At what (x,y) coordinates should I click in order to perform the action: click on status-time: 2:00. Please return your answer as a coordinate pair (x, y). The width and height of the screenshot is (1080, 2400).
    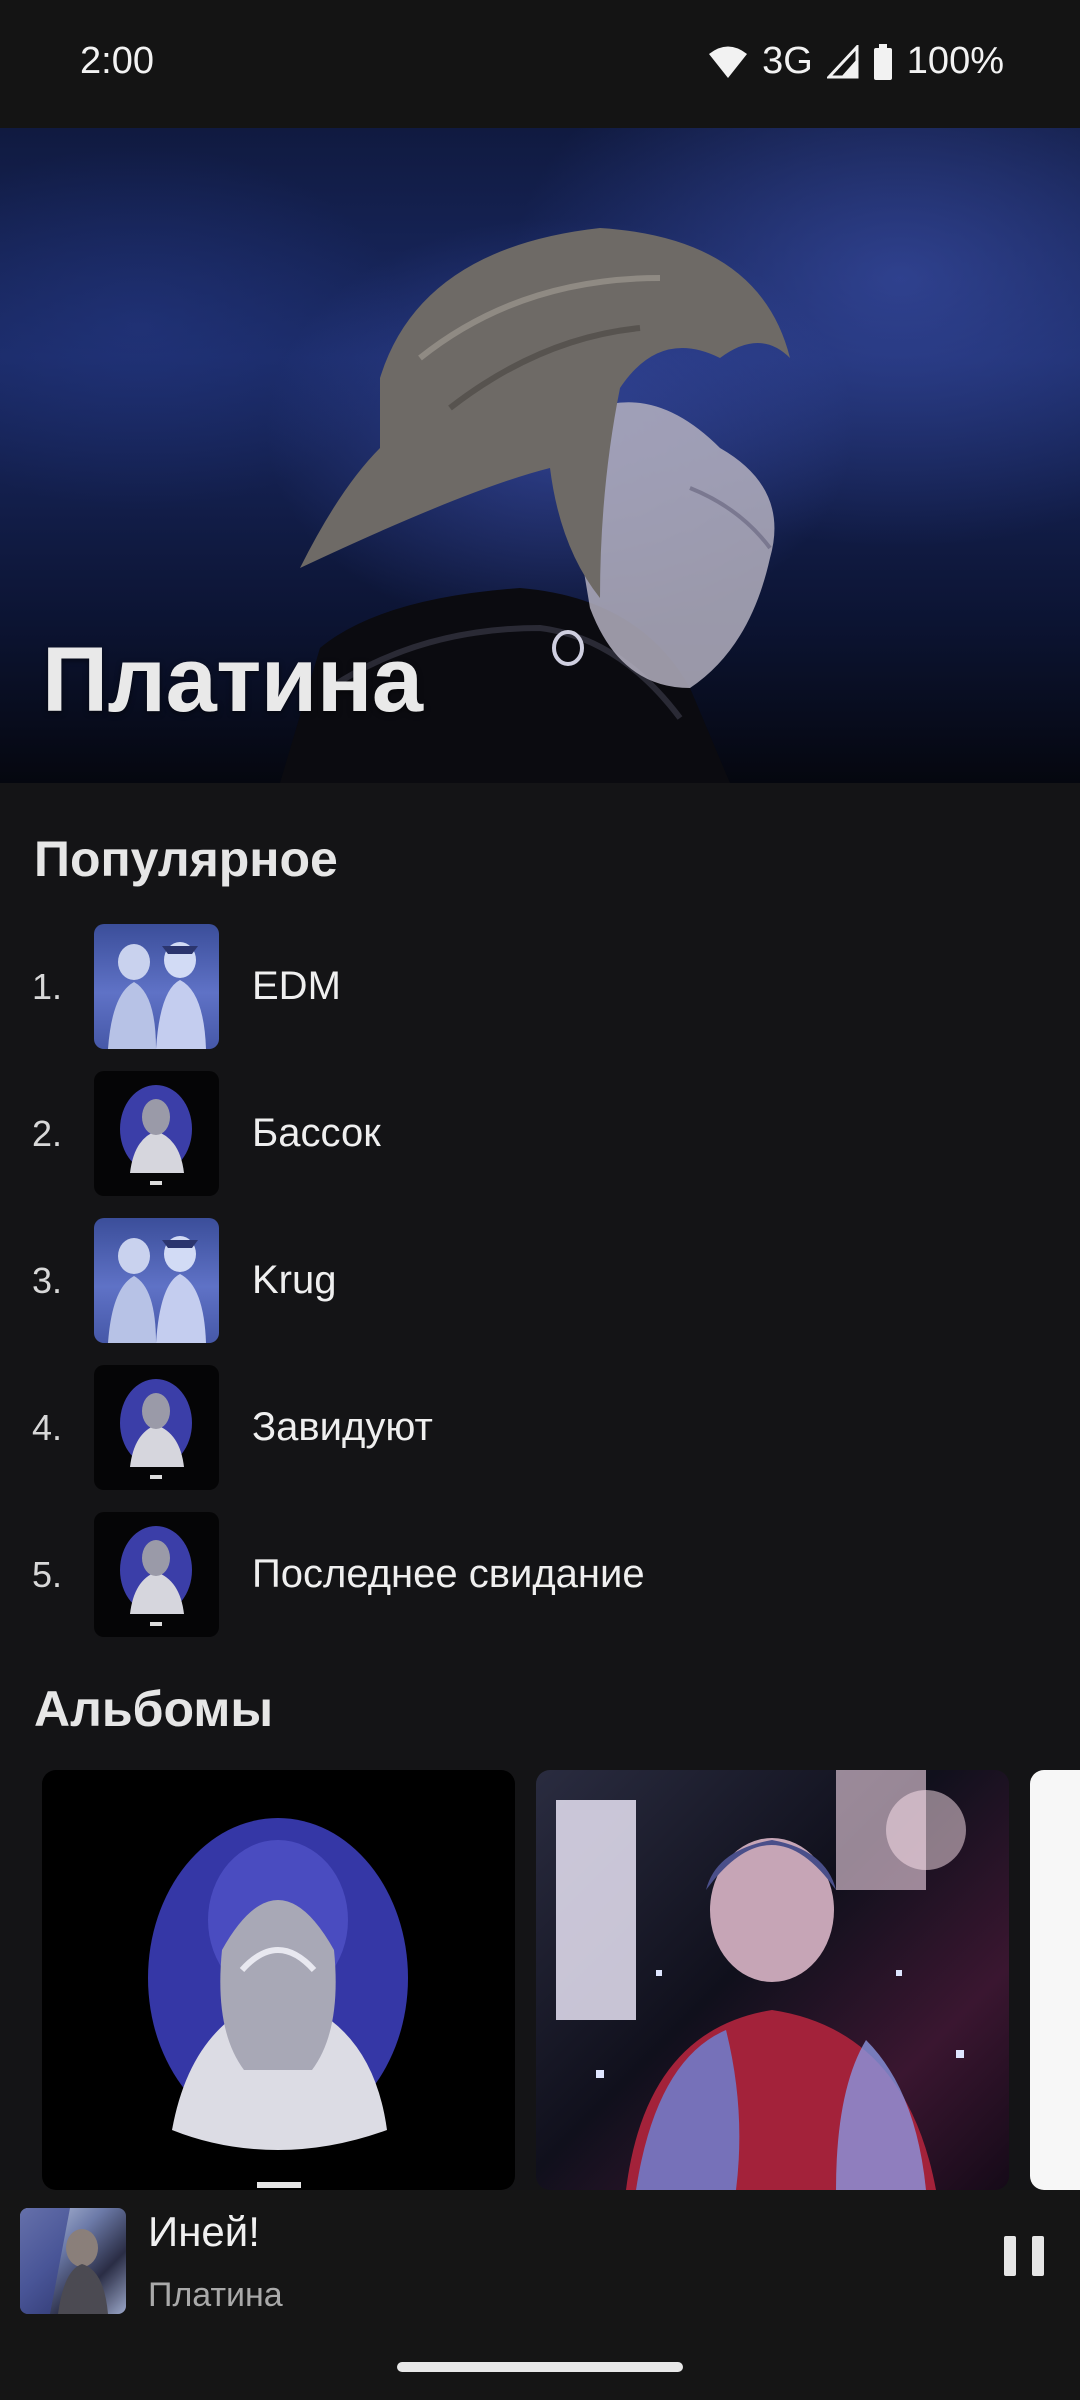
    Looking at the image, I should click on (117, 61).